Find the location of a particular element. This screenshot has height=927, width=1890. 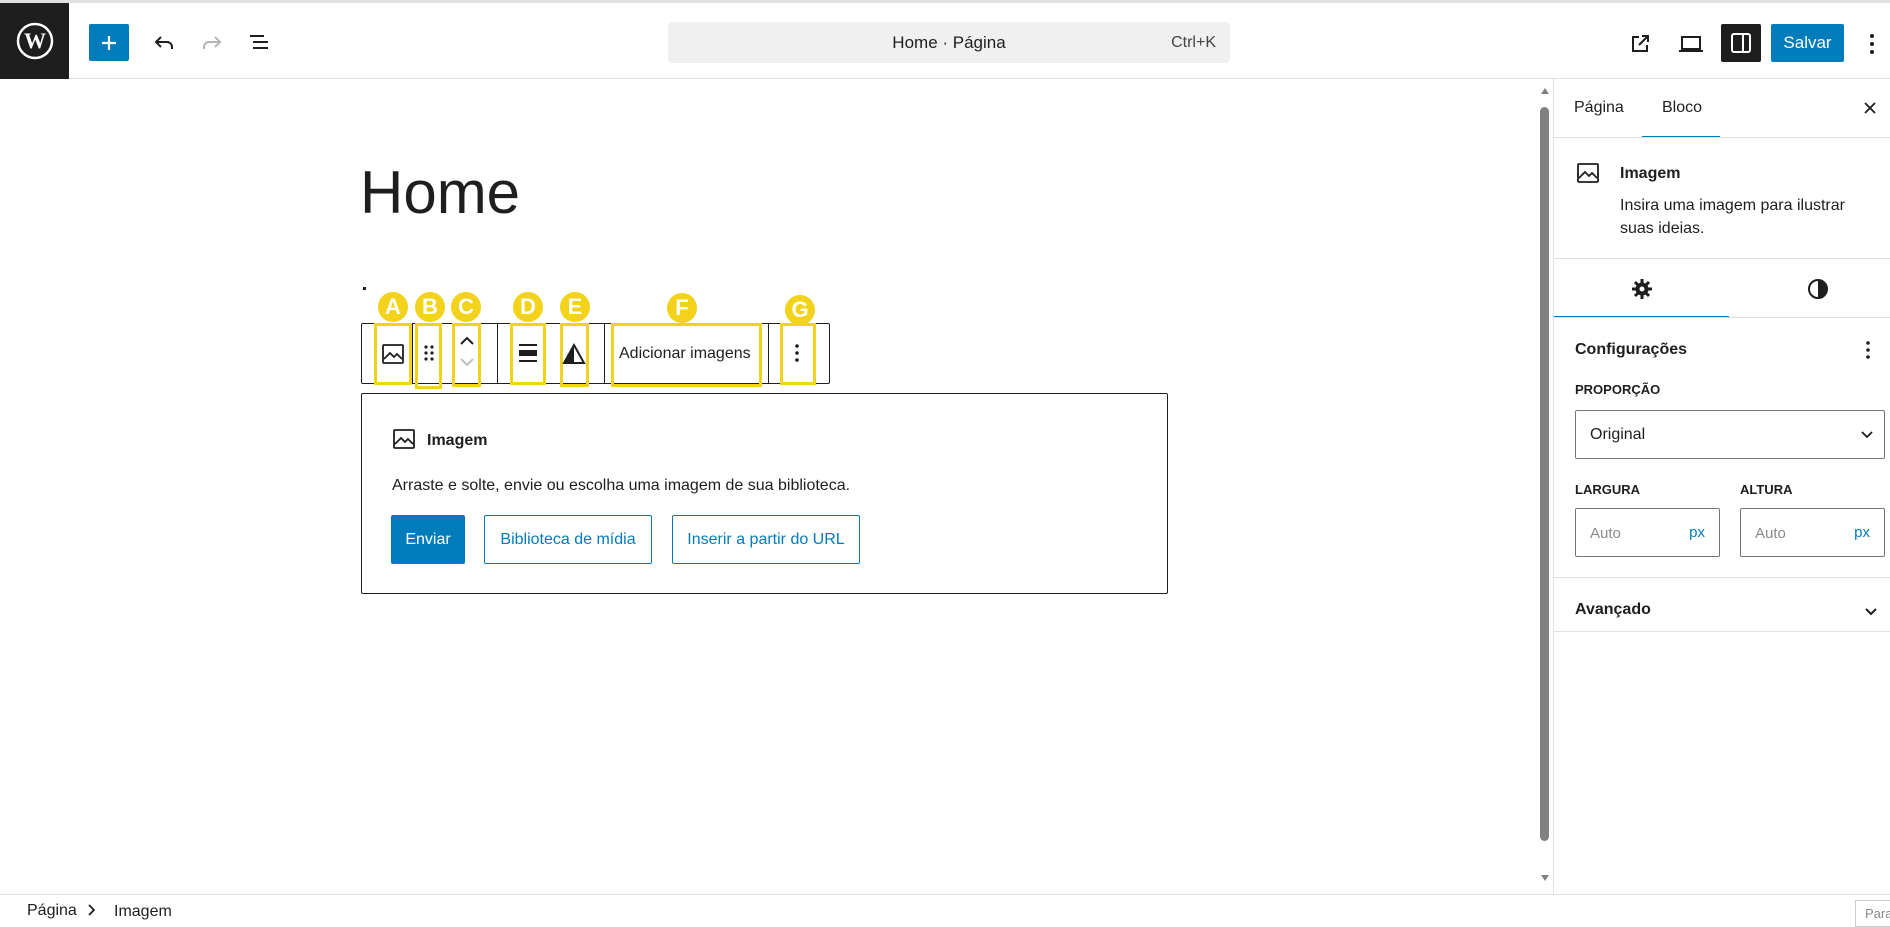

styles-tab is located at coordinates (1818, 289).